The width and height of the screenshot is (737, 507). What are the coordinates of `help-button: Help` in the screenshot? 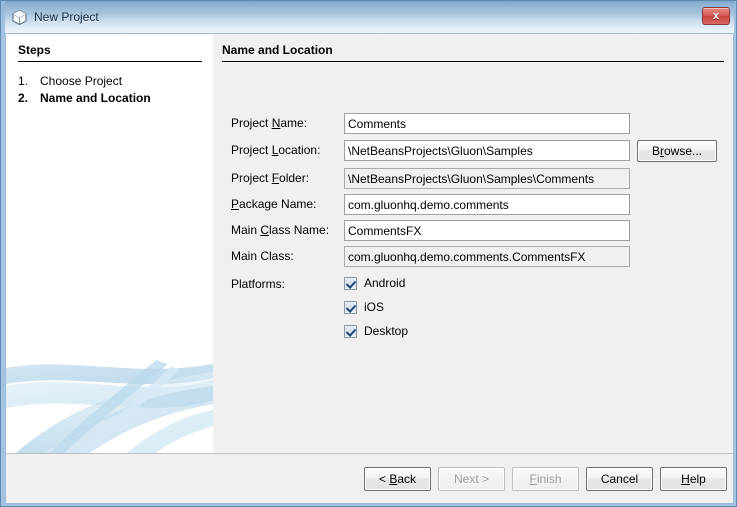 It's located at (693, 479).